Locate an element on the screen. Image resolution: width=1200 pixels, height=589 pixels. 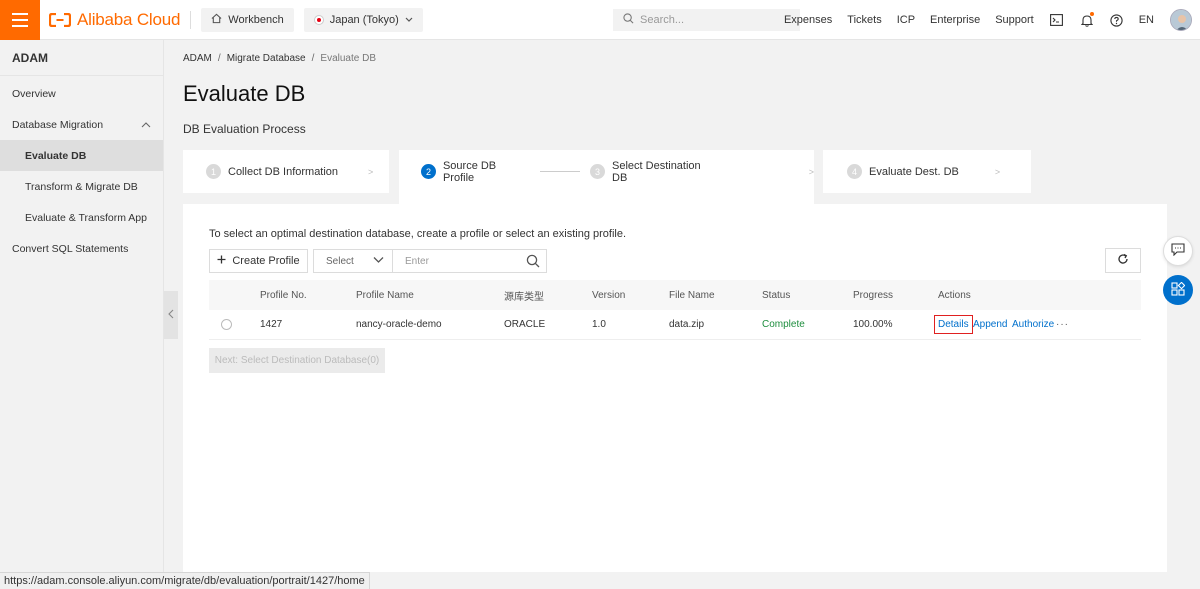
step-label: Collect DB Information is located at coordinates (283, 171).